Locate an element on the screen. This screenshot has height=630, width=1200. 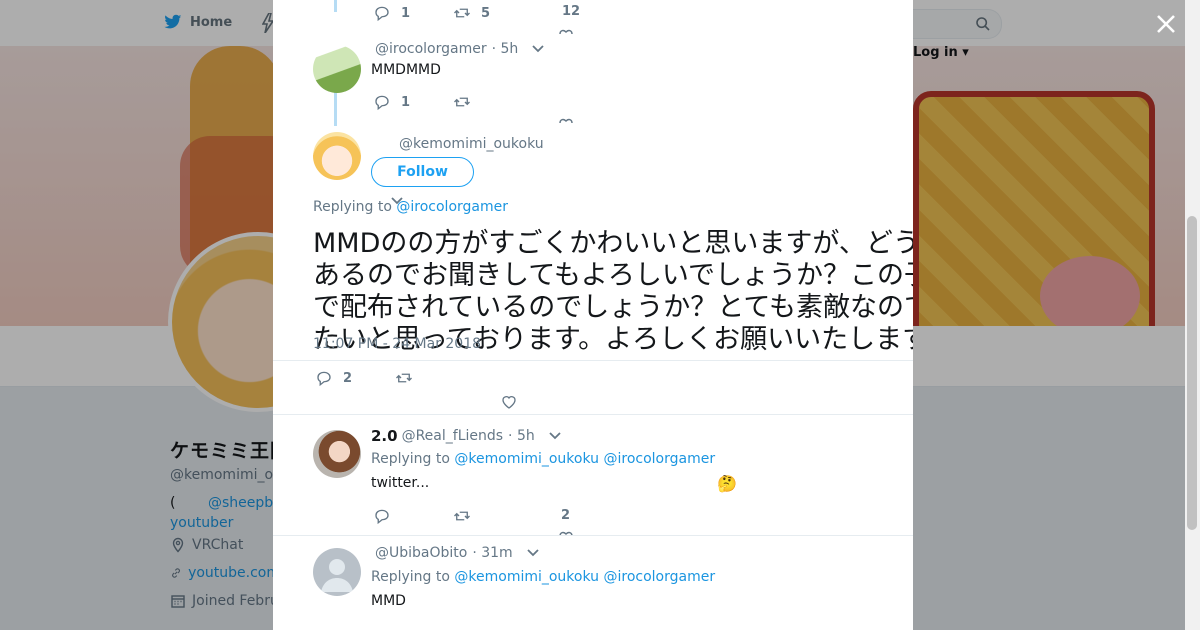
tweet-timestamp: 11:07 PM - 24 Mar 2018 is located at coordinates (397, 344).